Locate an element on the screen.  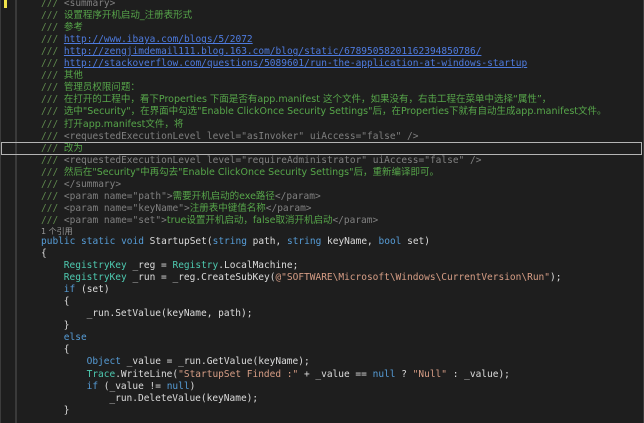
code-token: .LocalMachine; is located at coordinates (258, 266).